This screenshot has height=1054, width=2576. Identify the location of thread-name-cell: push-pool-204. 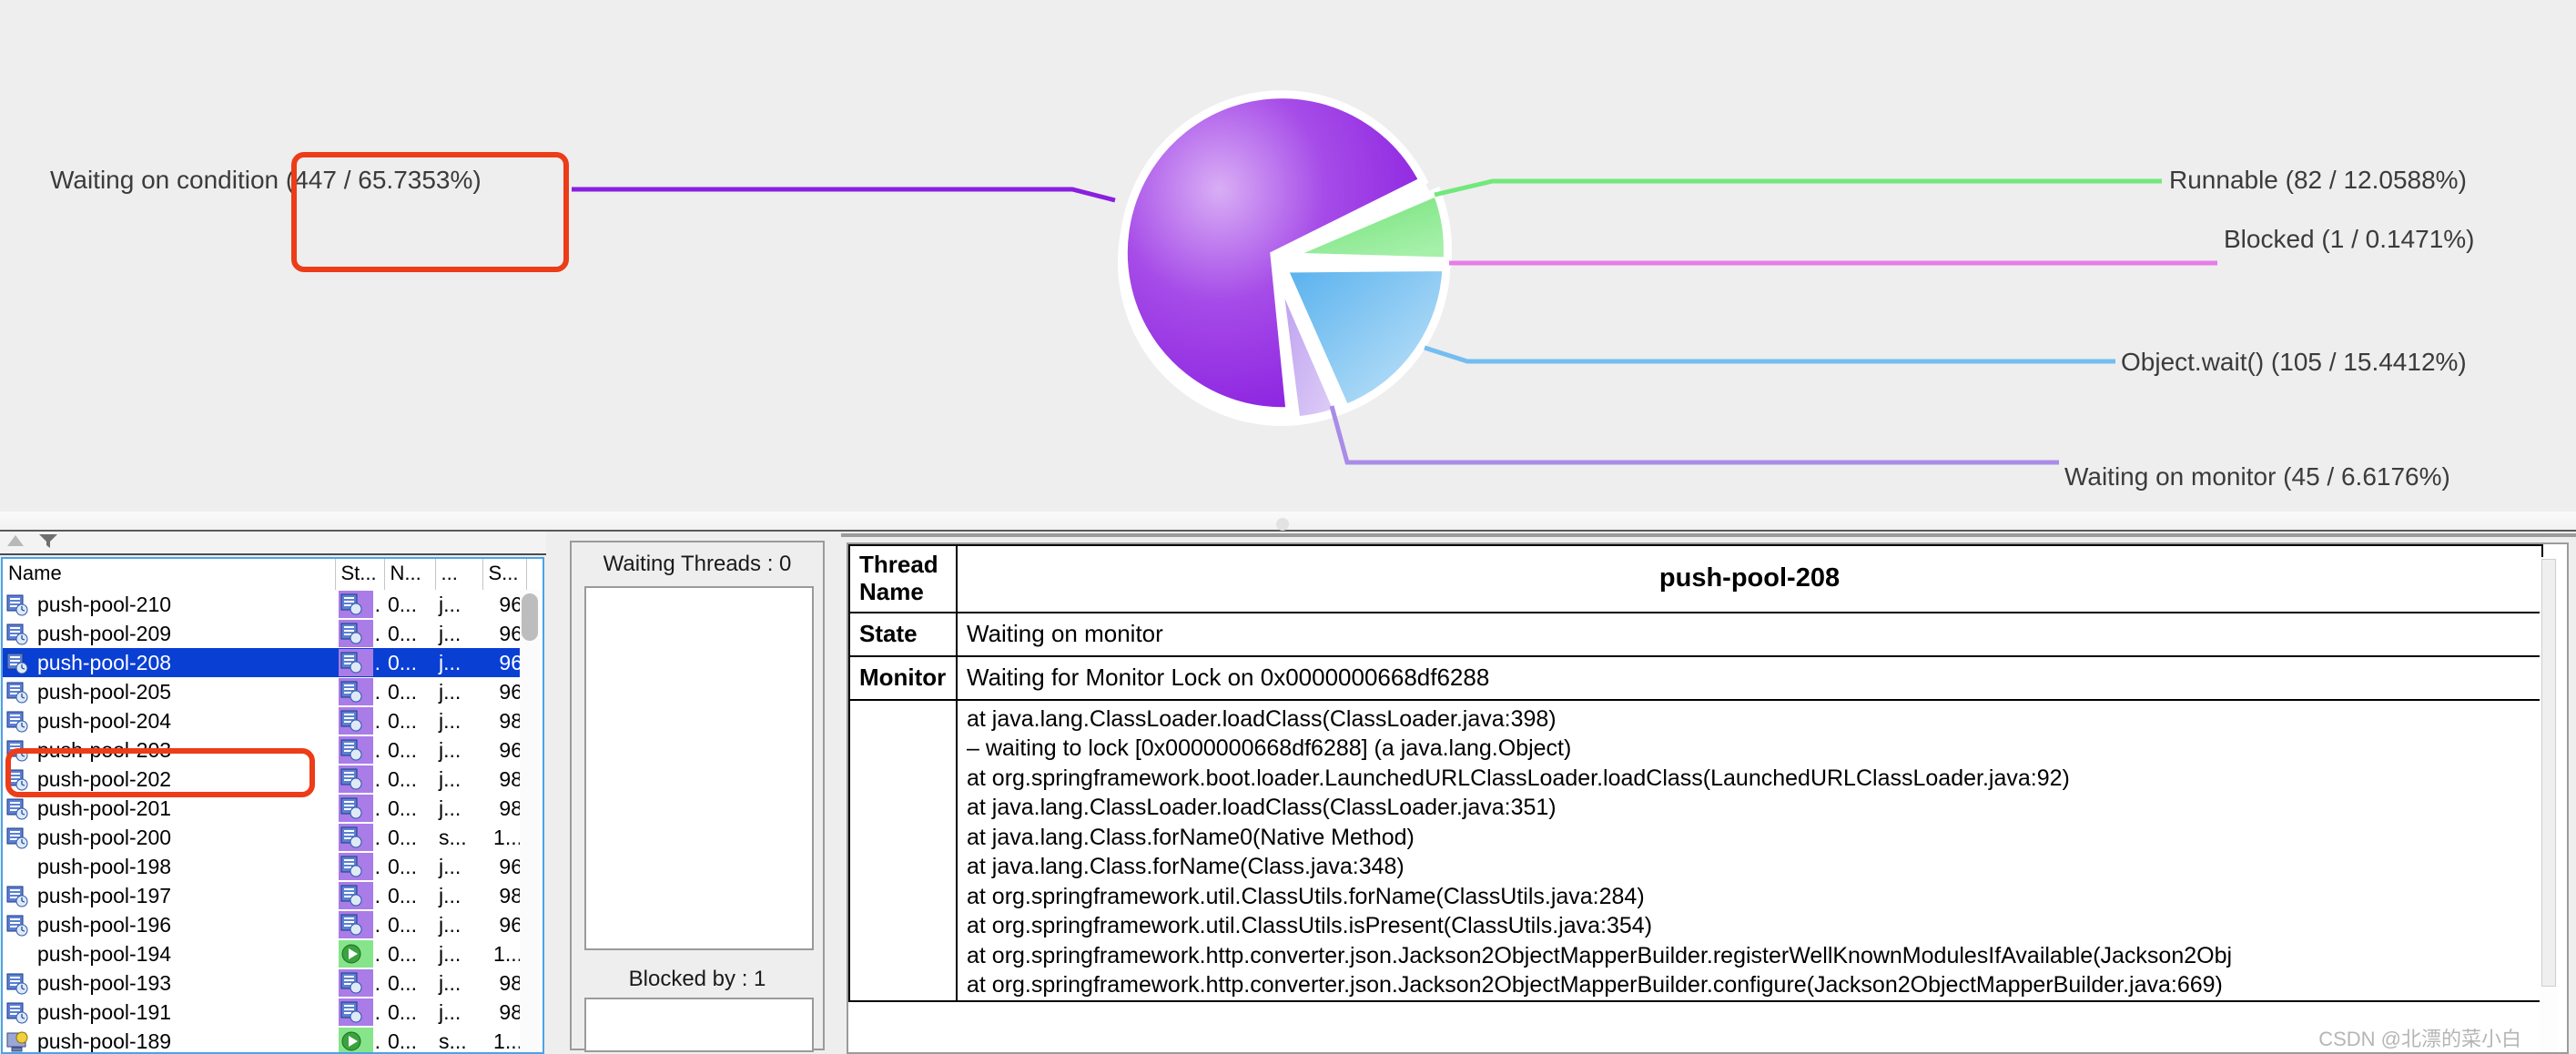
(169, 721).